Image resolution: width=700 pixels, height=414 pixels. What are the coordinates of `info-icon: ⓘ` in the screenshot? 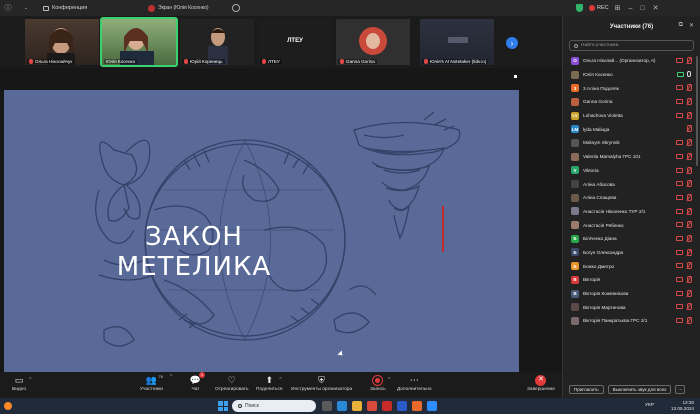 It's located at (8, 8).